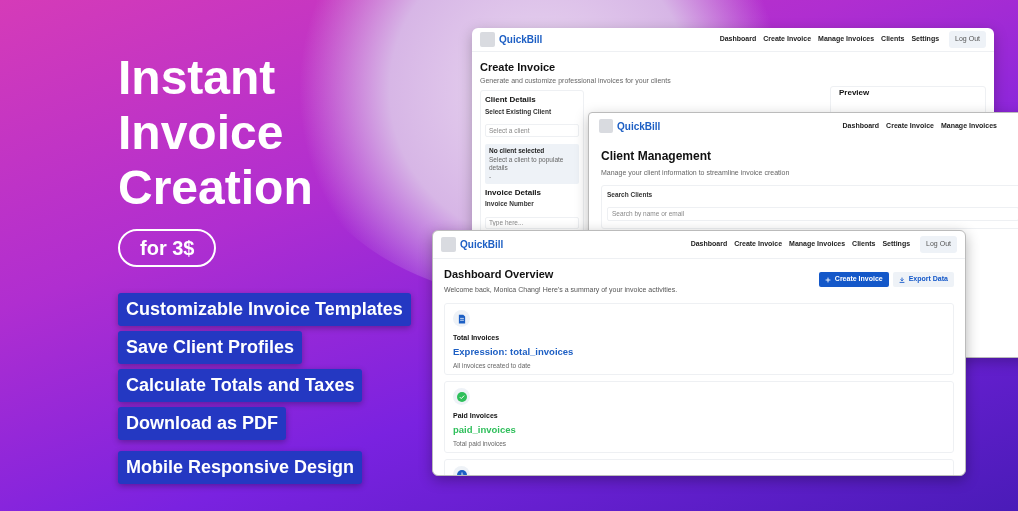 This screenshot has height=511, width=1018. Describe the element at coordinates (855, 93) in the screenshot. I see `section-heading: Preview` at that location.